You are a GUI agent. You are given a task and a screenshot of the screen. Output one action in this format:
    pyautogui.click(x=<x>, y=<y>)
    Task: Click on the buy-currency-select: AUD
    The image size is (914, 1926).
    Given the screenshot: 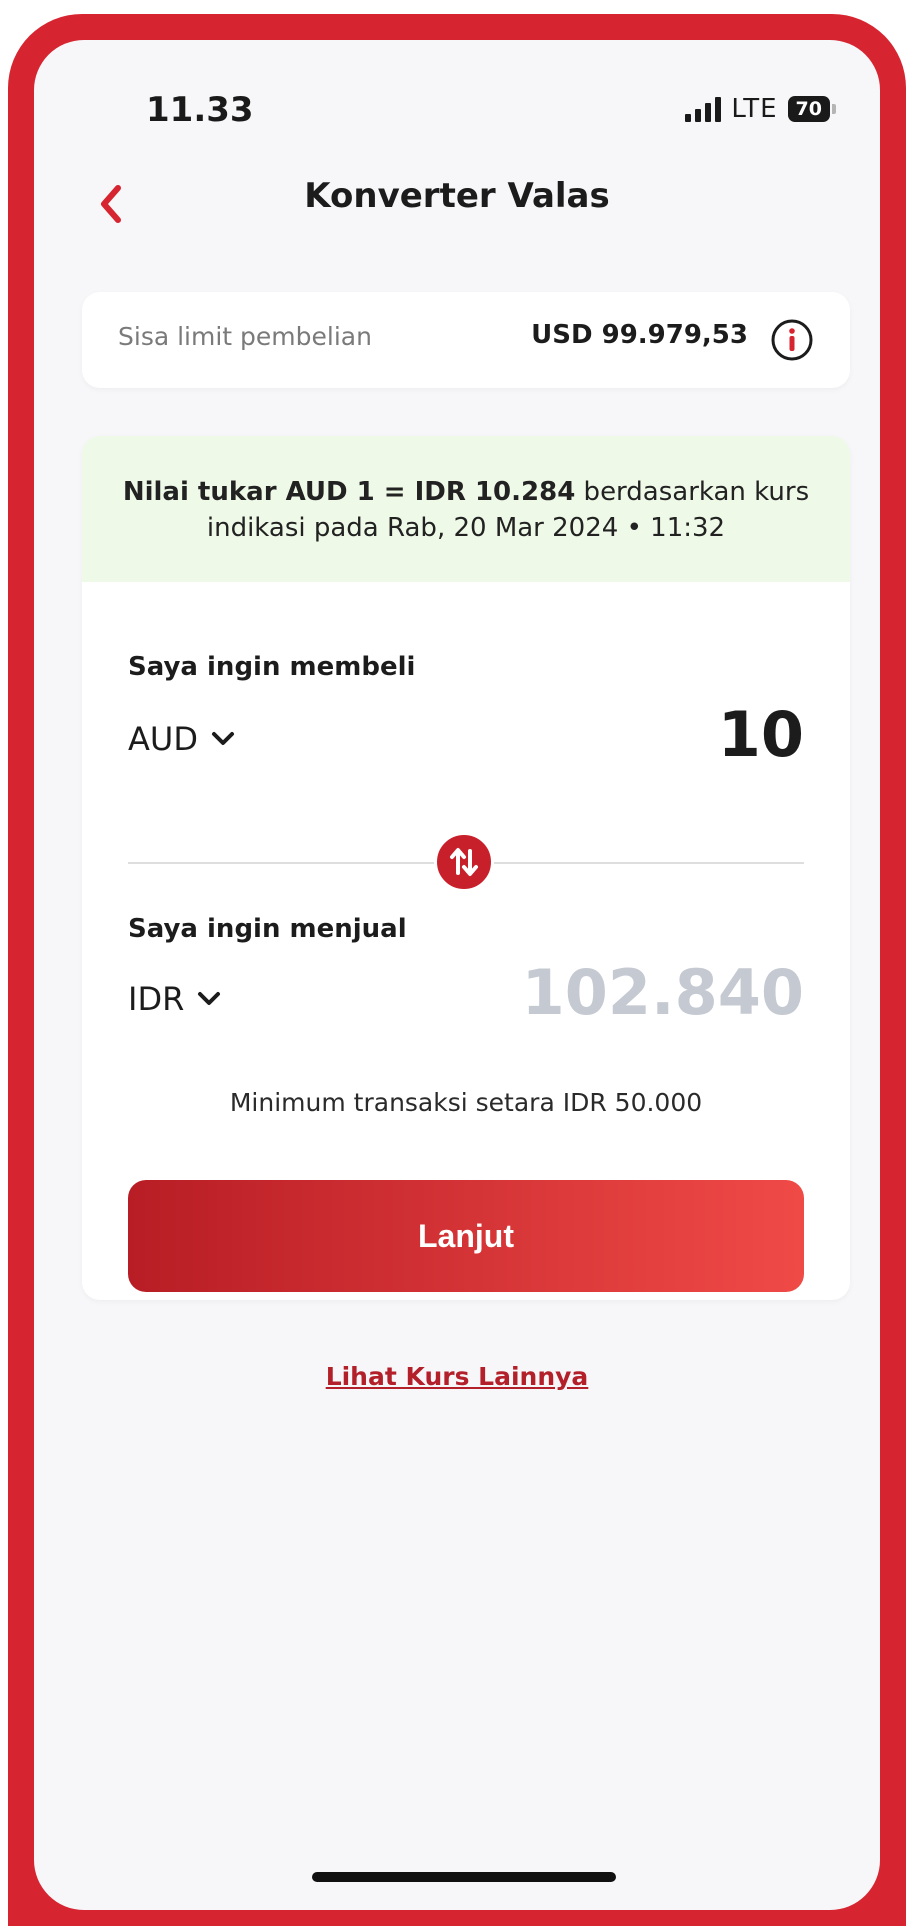 What is the action you would take?
    pyautogui.click(x=182, y=739)
    